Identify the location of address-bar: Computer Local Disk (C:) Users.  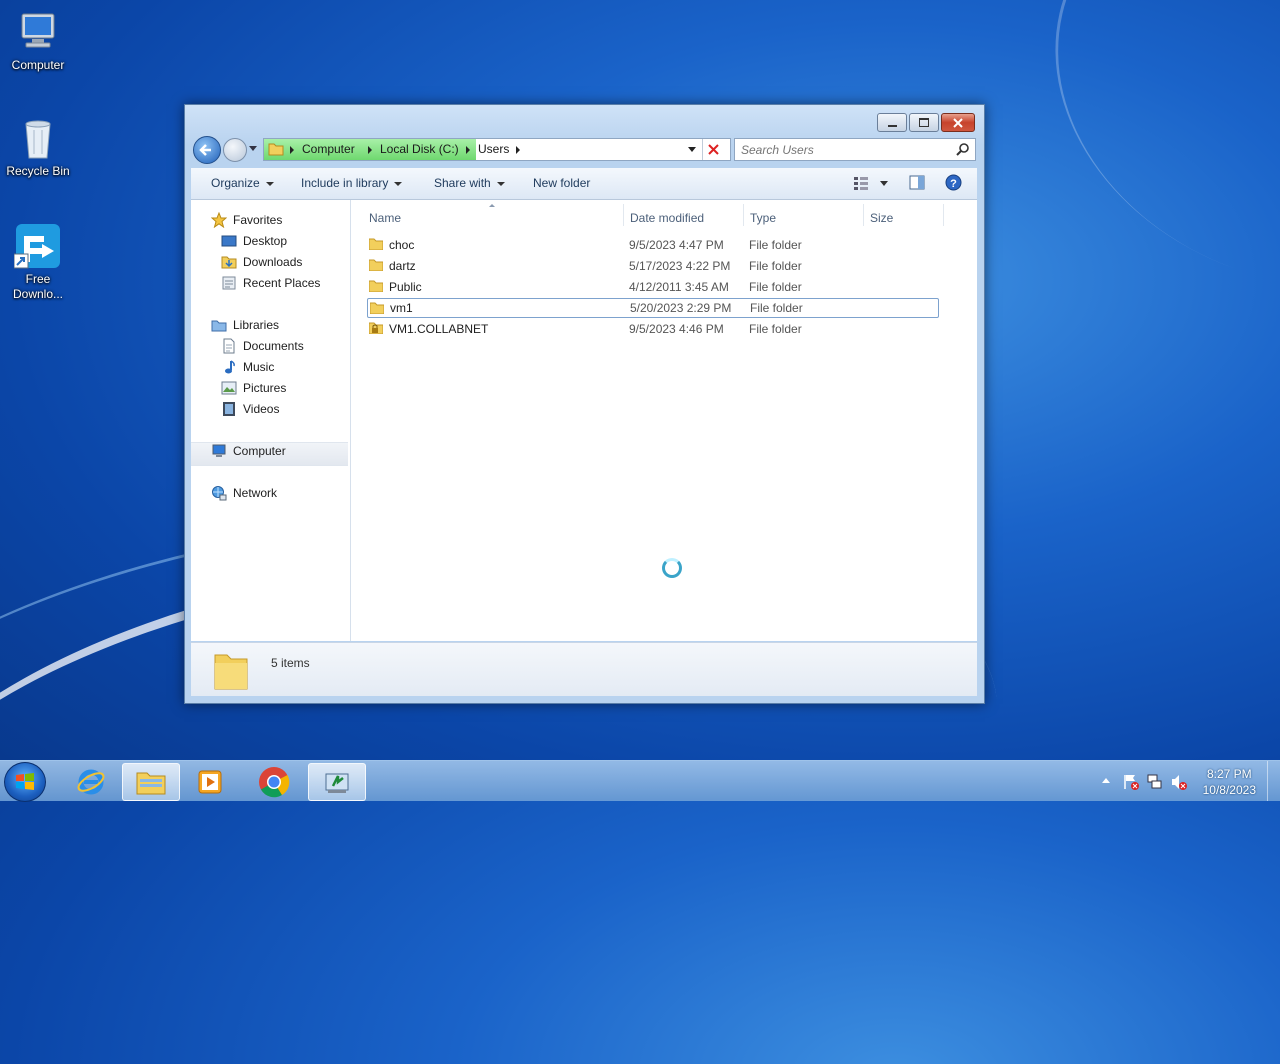
(497, 149).